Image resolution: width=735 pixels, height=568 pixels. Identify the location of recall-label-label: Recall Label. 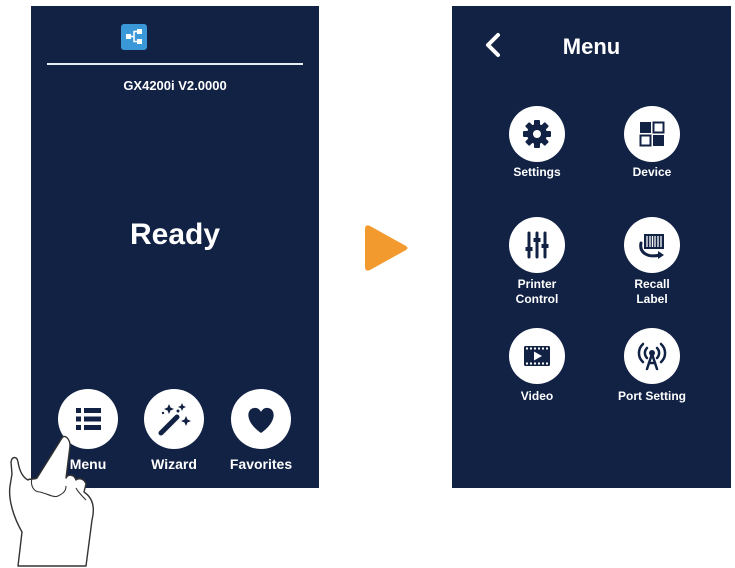
(652, 291).